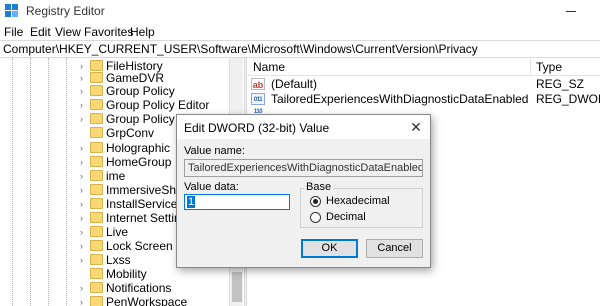 The height and width of the screenshot is (306, 600). Describe the element at coordinates (416, 127) in the screenshot. I see `close-icon: ✕` at that location.